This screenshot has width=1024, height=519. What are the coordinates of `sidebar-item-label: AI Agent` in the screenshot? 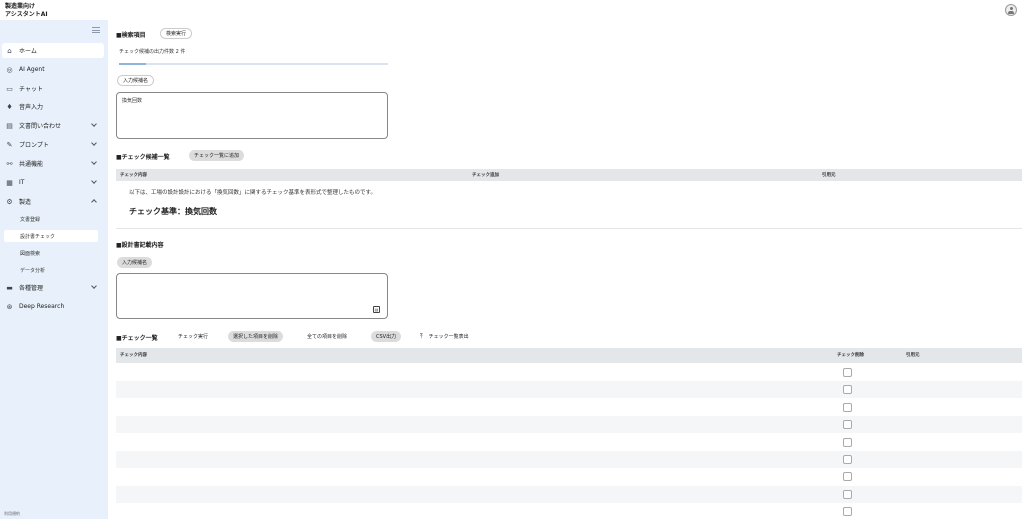 It's located at (32, 69).